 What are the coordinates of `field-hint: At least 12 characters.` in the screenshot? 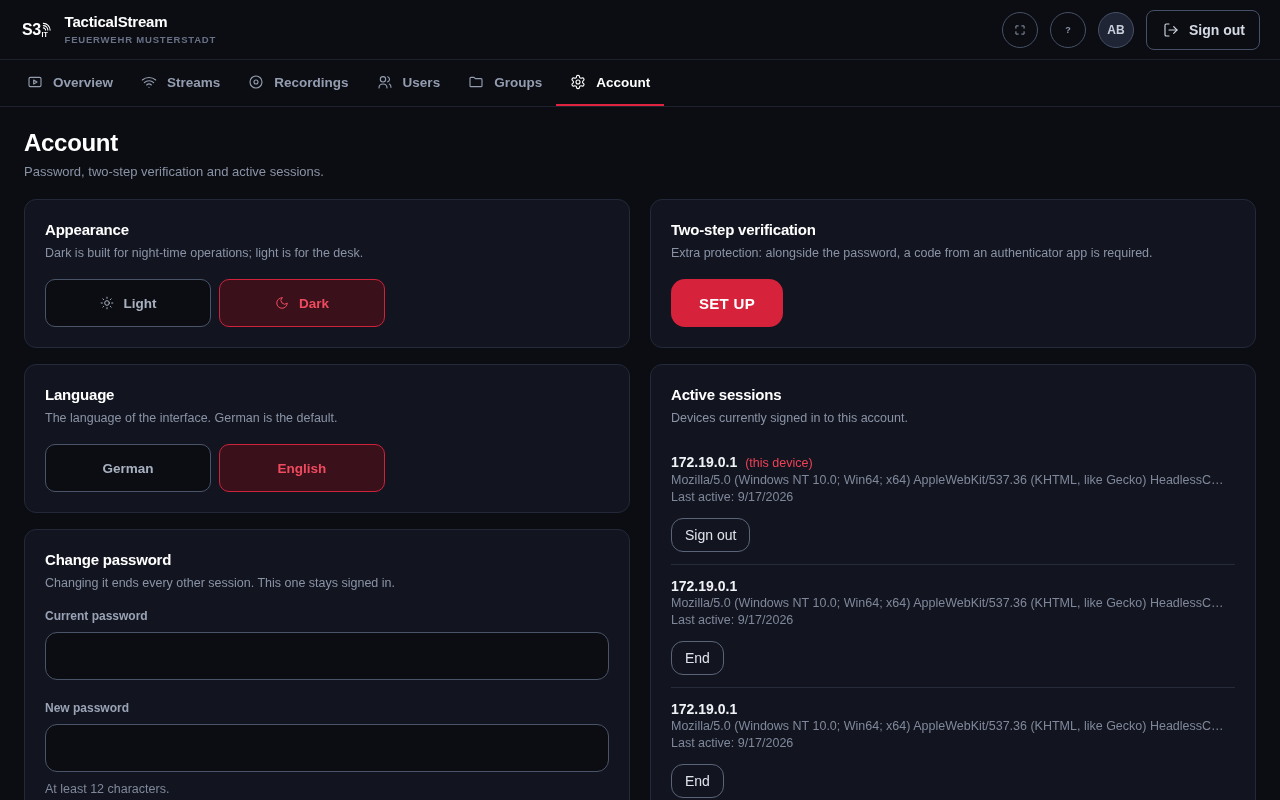 It's located at (108, 789).